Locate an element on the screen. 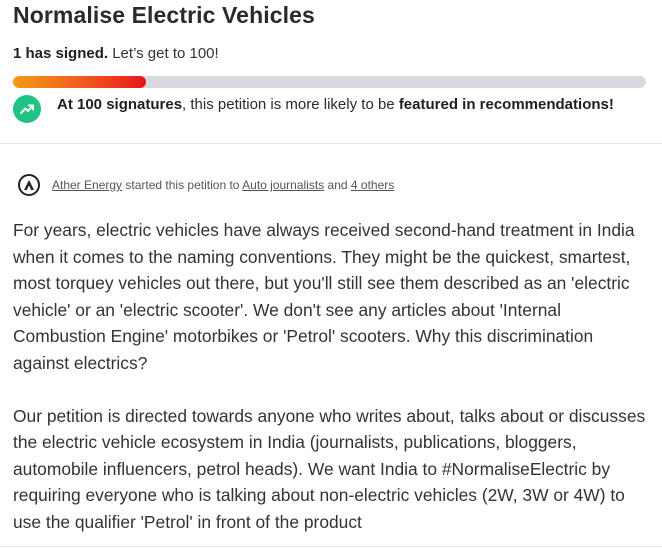 The image size is (662, 548). signature-progress-bar is located at coordinates (329, 82).